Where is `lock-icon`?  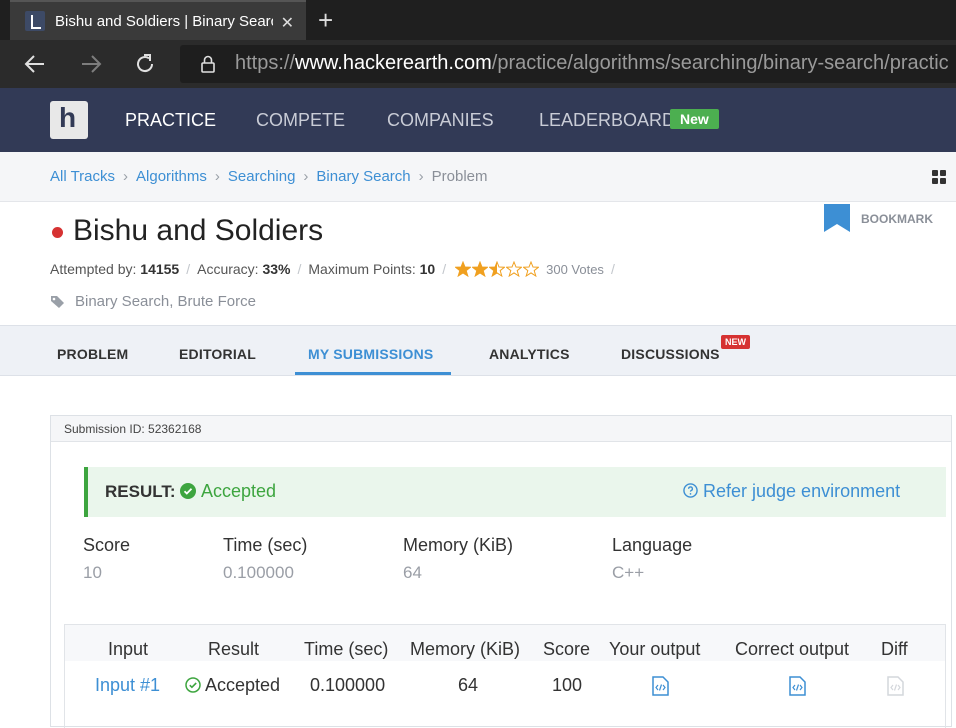 lock-icon is located at coordinates (208, 64).